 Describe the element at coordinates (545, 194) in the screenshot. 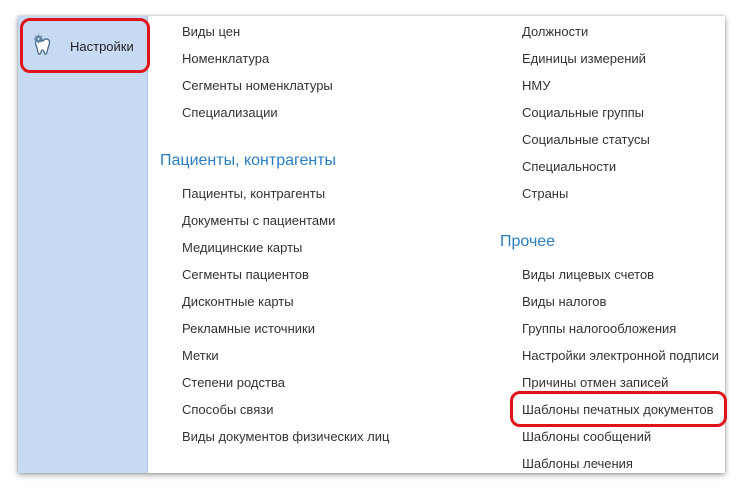

I see `link-countries: Страны` at that location.